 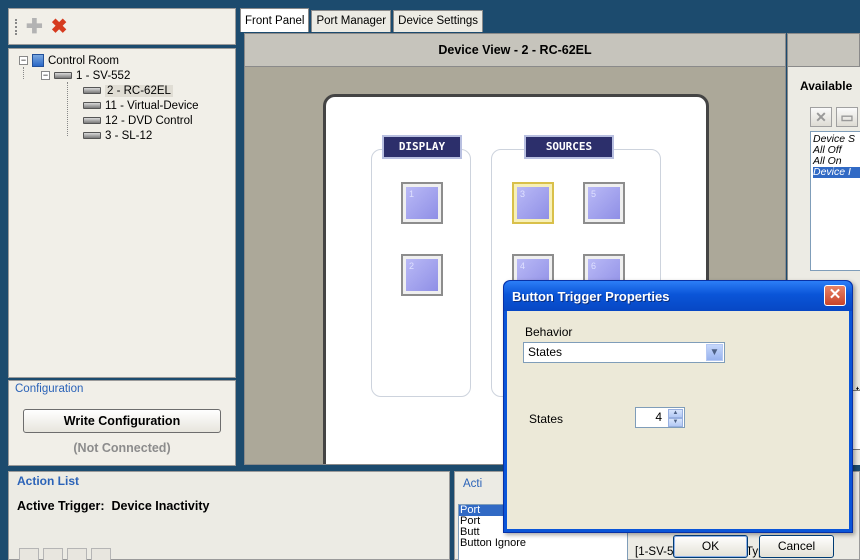 I want to click on button-number: 2, so click(x=422, y=275).